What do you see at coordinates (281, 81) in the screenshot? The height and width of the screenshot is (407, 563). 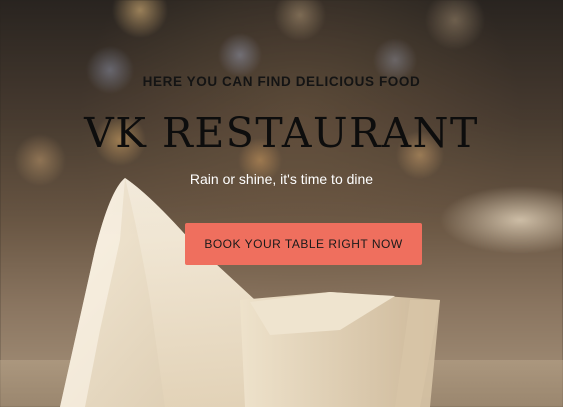 I see `hero-tagline: HERE YOU CAN FIND DELICIOUS FOOD` at bounding box center [281, 81].